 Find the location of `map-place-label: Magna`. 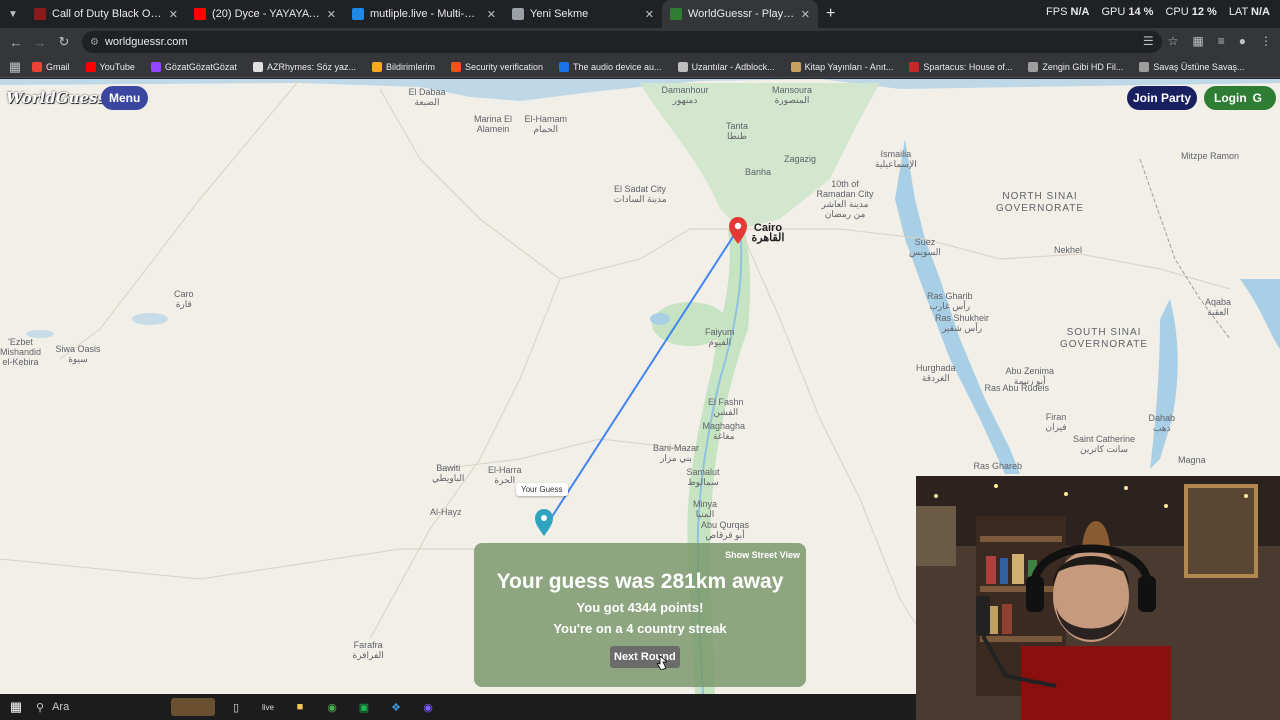

map-place-label: Magna is located at coordinates (1192, 460).